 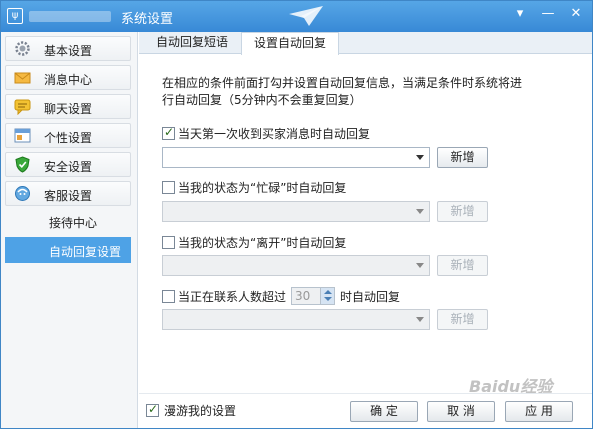 What do you see at coordinates (462, 319) in the screenshot?
I see `rule-contact-count-add-button: 新增` at bounding box center [462, 319].